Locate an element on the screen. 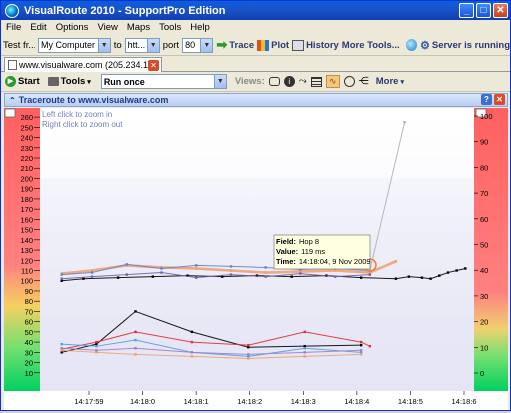  tooltip-value-value: 119 ms is located at coordinates (313, 251).